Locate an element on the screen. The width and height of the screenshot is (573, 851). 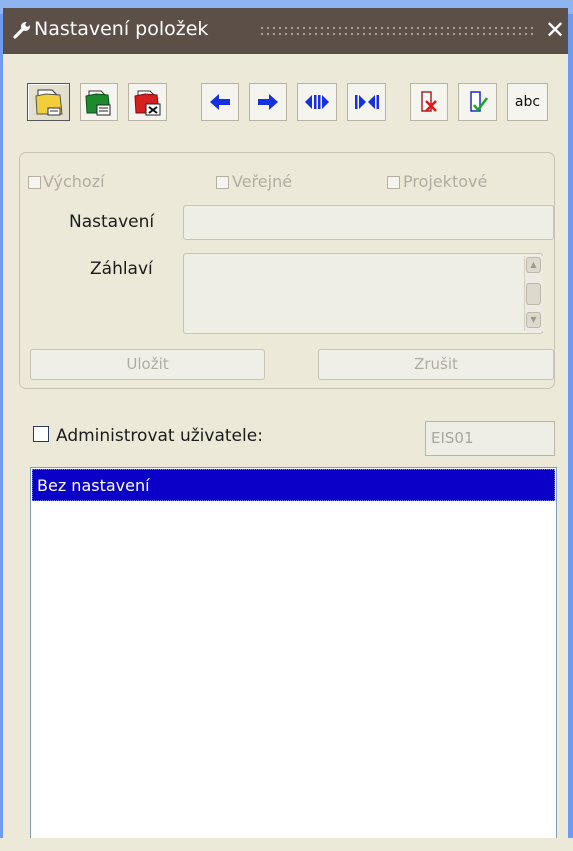
move-right-button is located at coordinates (268, 102).